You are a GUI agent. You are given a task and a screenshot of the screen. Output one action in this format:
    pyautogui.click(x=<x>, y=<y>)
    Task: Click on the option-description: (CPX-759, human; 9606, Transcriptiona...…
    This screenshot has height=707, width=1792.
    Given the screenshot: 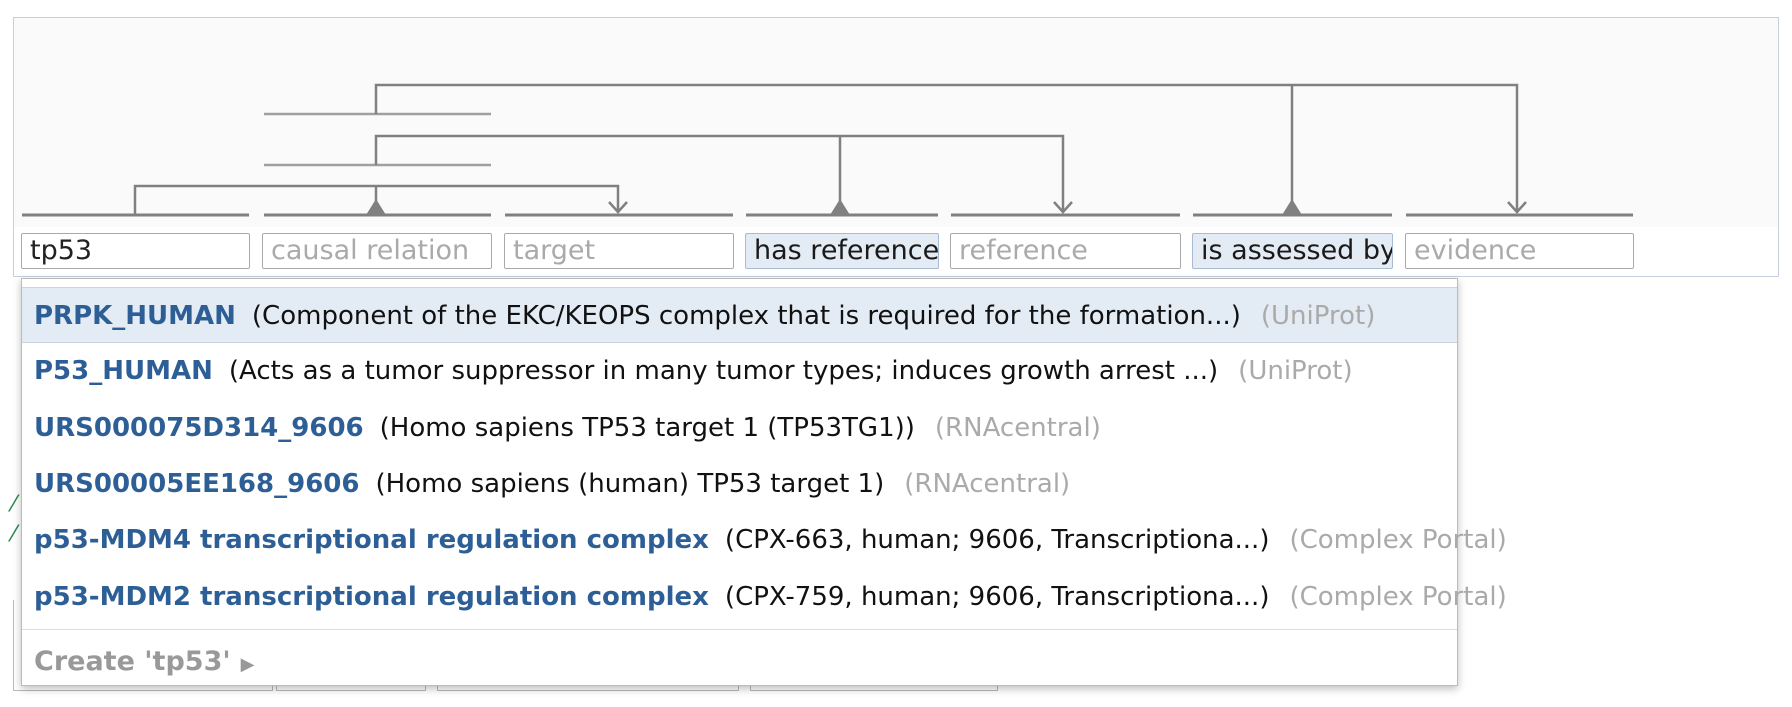 What is the action you would take?
    pyautogui.click(x=997, y=597)
    